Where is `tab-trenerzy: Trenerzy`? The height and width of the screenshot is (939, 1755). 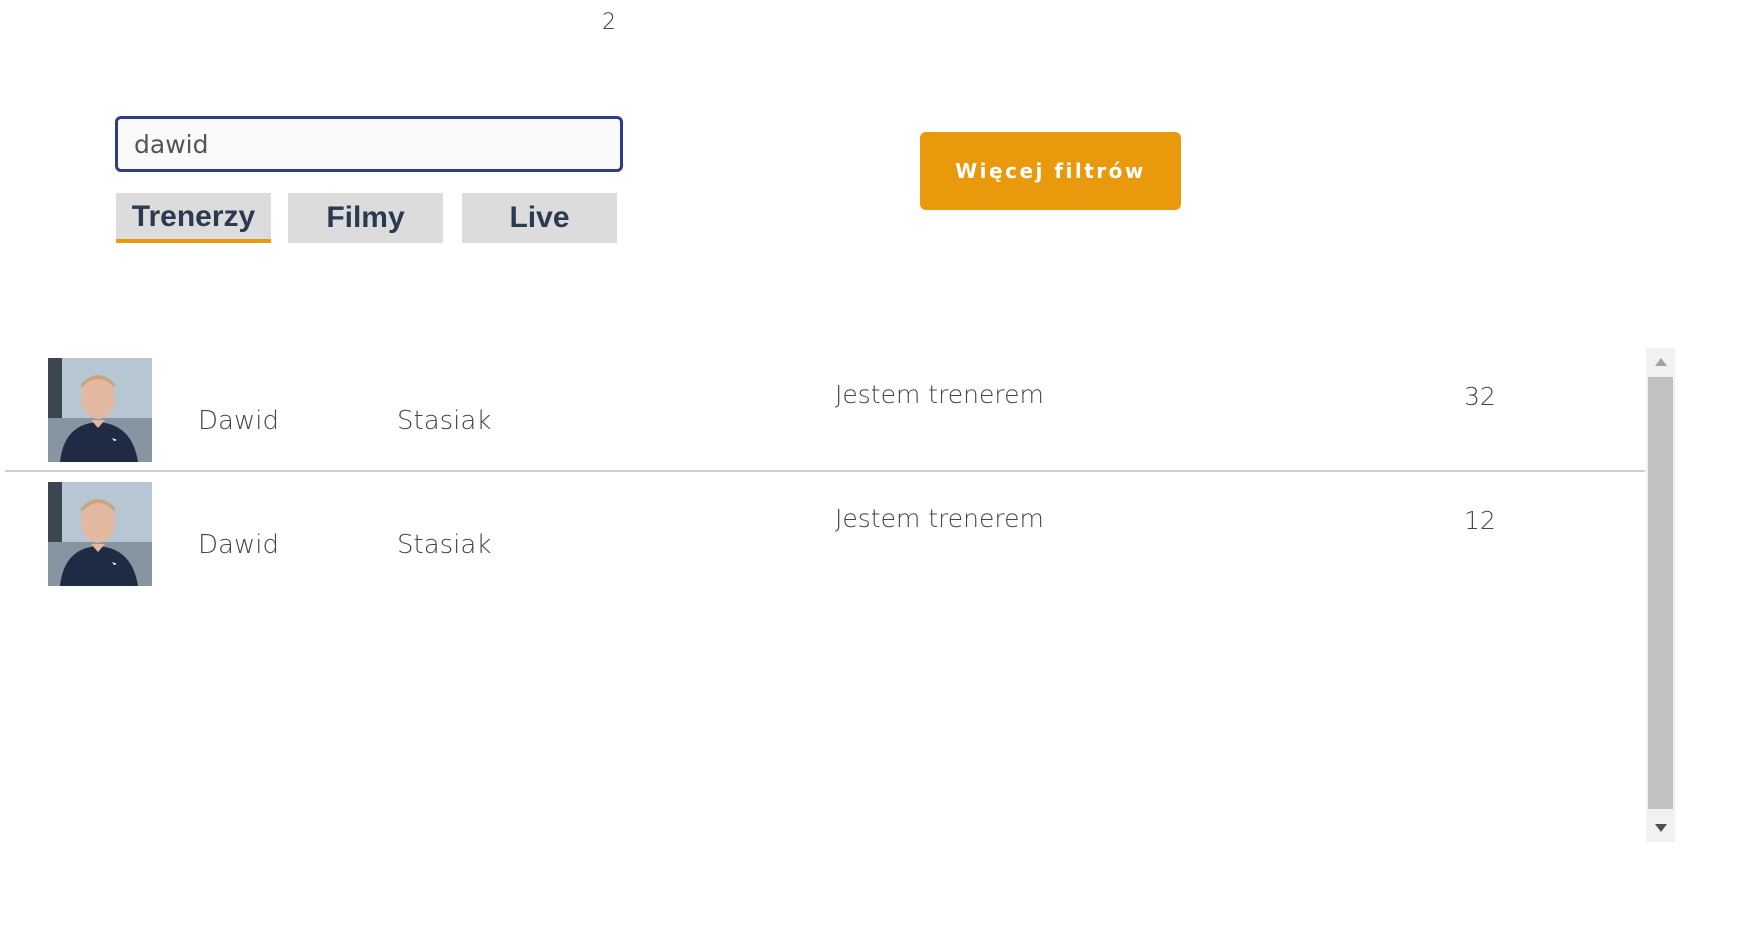
tab-trenerzy: Trenerzy is located at coordinates (193, 218).